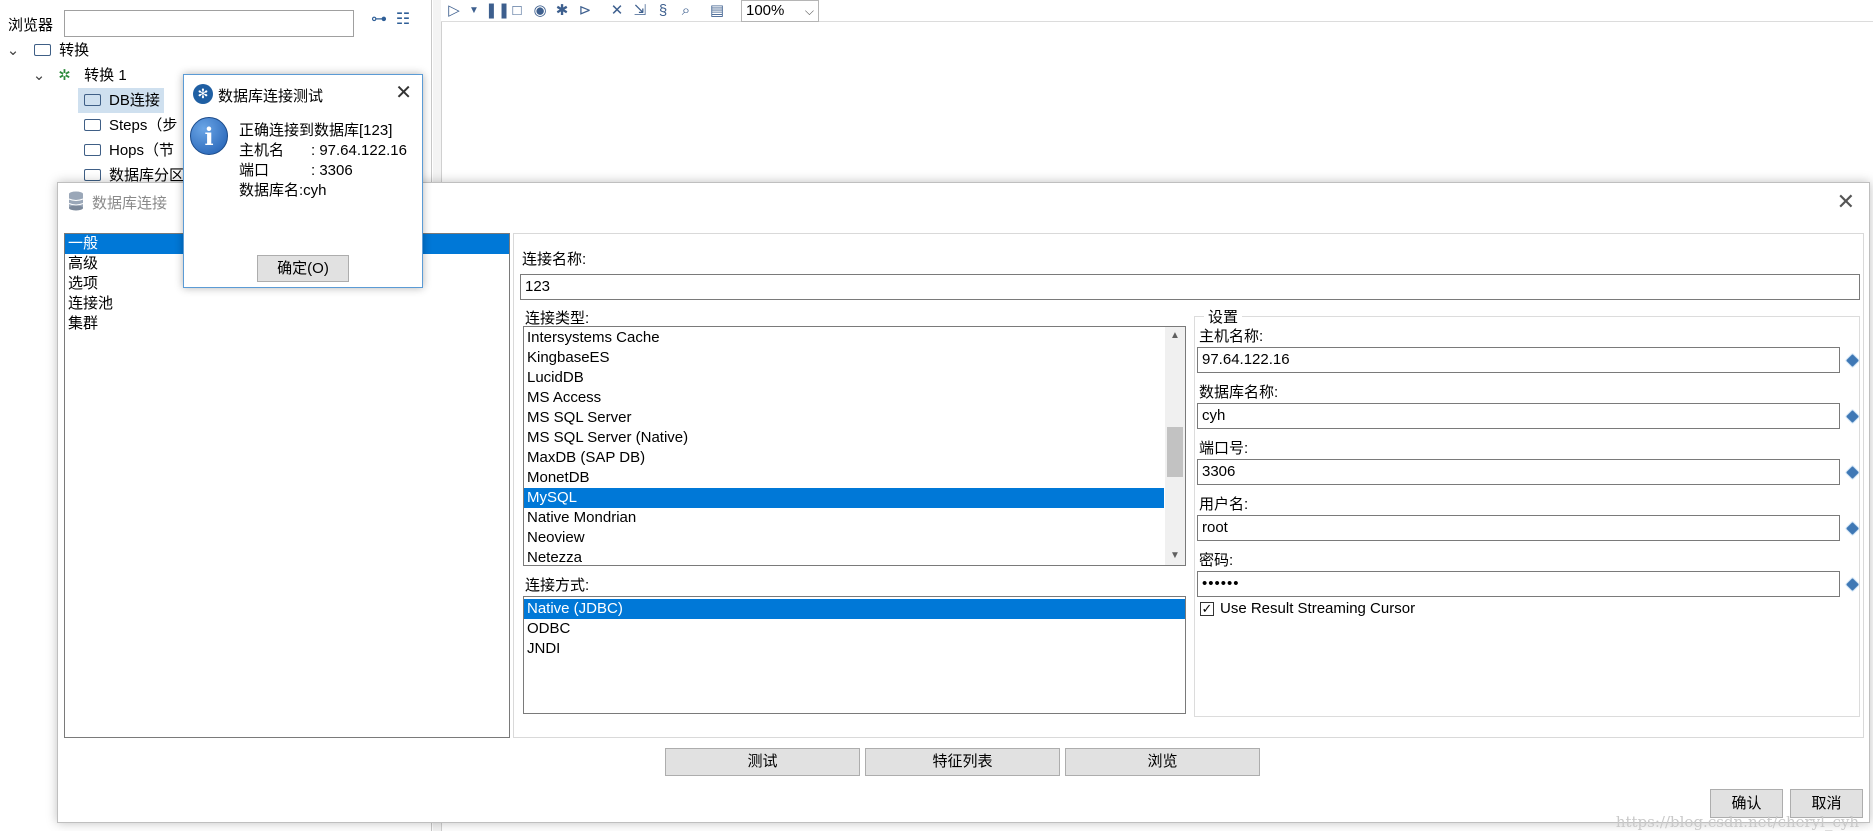  What do you see at coordinates (1518, 472) in the screenshot?
I see `port-input: 3306` at bounding box center [1518, 472].